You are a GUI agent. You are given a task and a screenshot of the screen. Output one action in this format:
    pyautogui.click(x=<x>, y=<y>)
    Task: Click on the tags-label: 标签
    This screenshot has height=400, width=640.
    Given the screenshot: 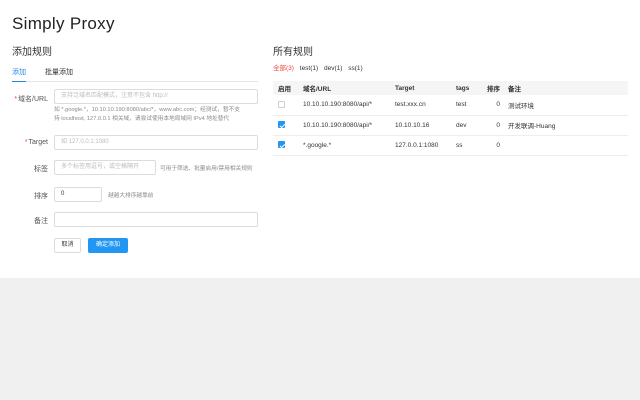 What is the action you would take?
    pyautogui.click(x=41, y=169)
    